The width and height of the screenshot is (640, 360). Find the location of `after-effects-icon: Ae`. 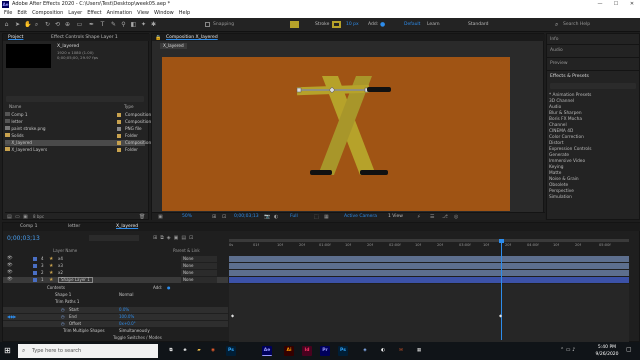

after-effects-icon: Ae is located at coordinates (267, 351).